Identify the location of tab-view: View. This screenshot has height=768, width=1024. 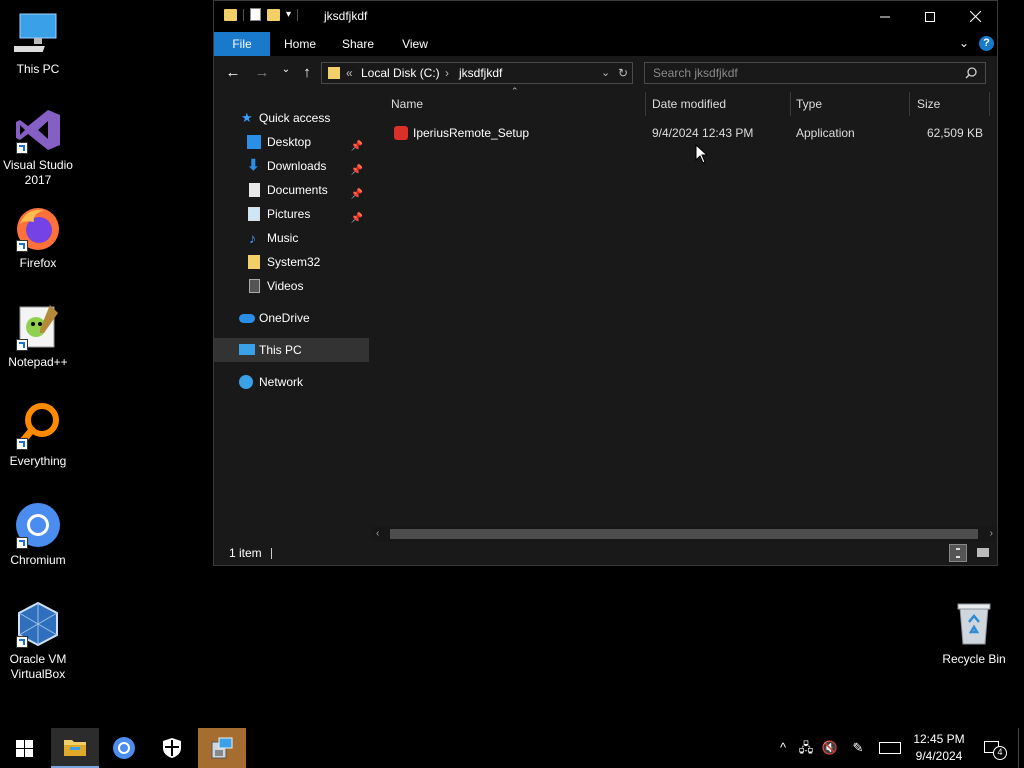
(415, 44).